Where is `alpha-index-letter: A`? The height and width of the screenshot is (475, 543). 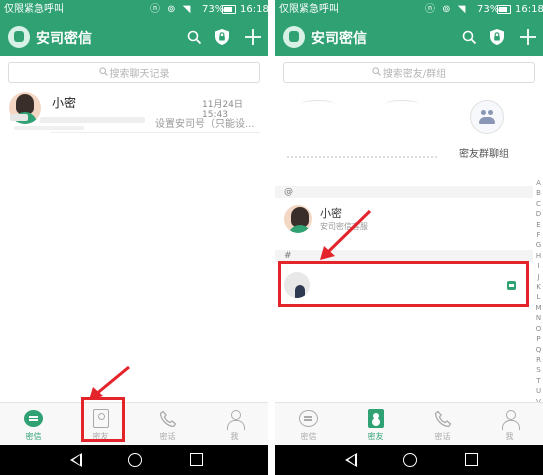
alpha-index-letter: A is located at coordinates (538, 183).